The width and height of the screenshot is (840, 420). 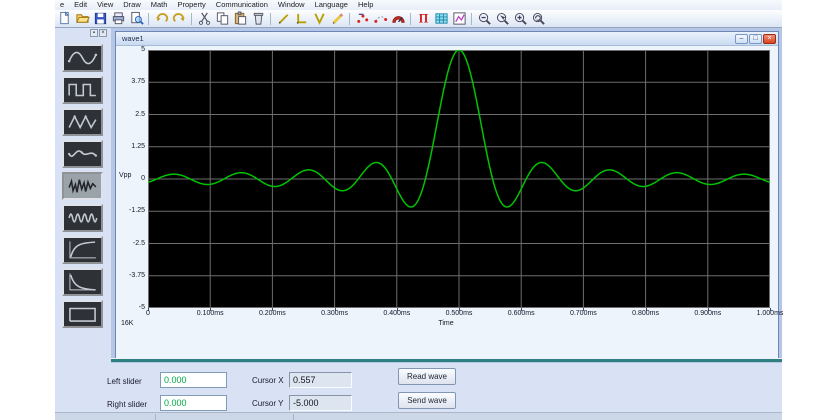 I want to click on menu-item-property: Property, so click(x=191, y=5).